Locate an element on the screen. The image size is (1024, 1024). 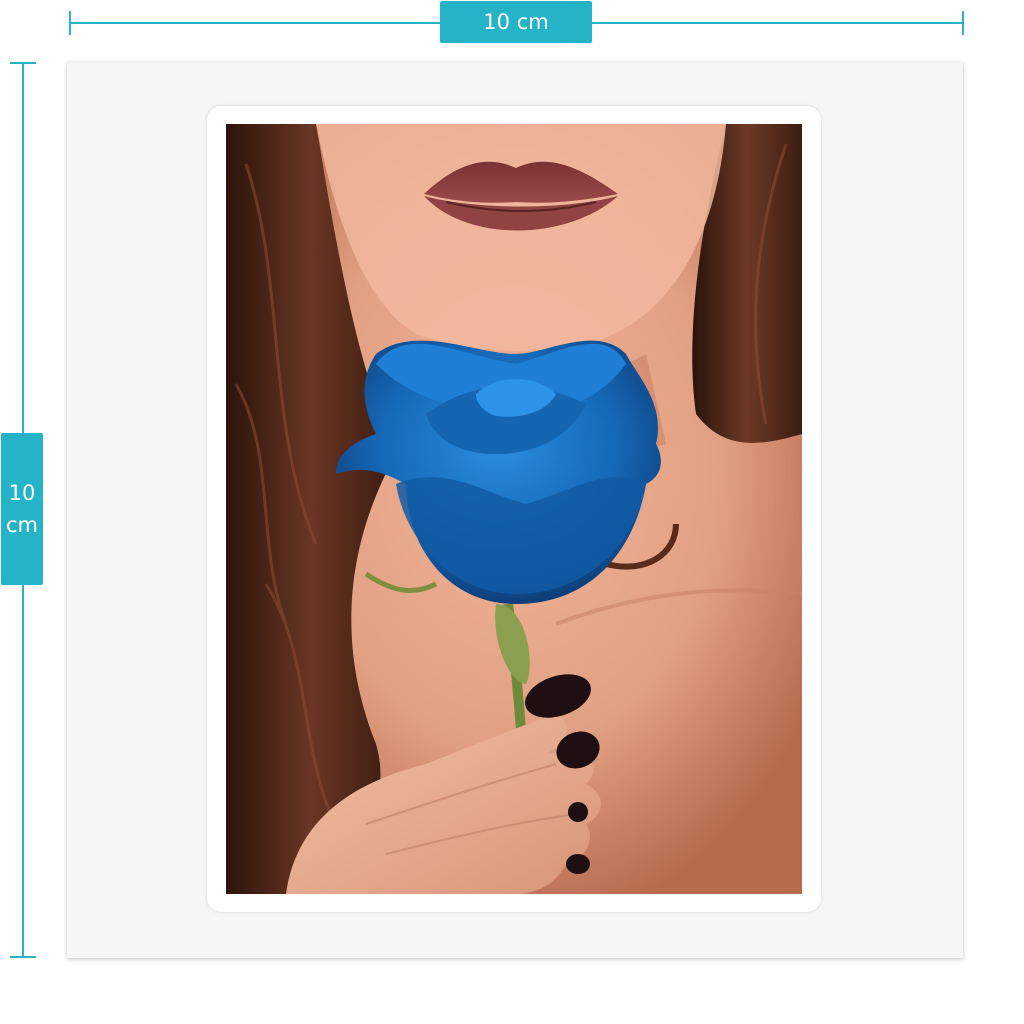
width-dimension-cap-left is located at coordinates (70, 23).